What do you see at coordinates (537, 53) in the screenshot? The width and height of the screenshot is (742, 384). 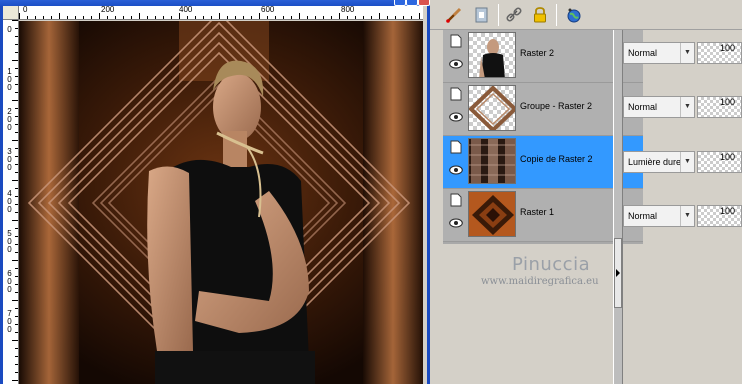 I see `layer-name: Raster 2` at bounding box center [537, 53].